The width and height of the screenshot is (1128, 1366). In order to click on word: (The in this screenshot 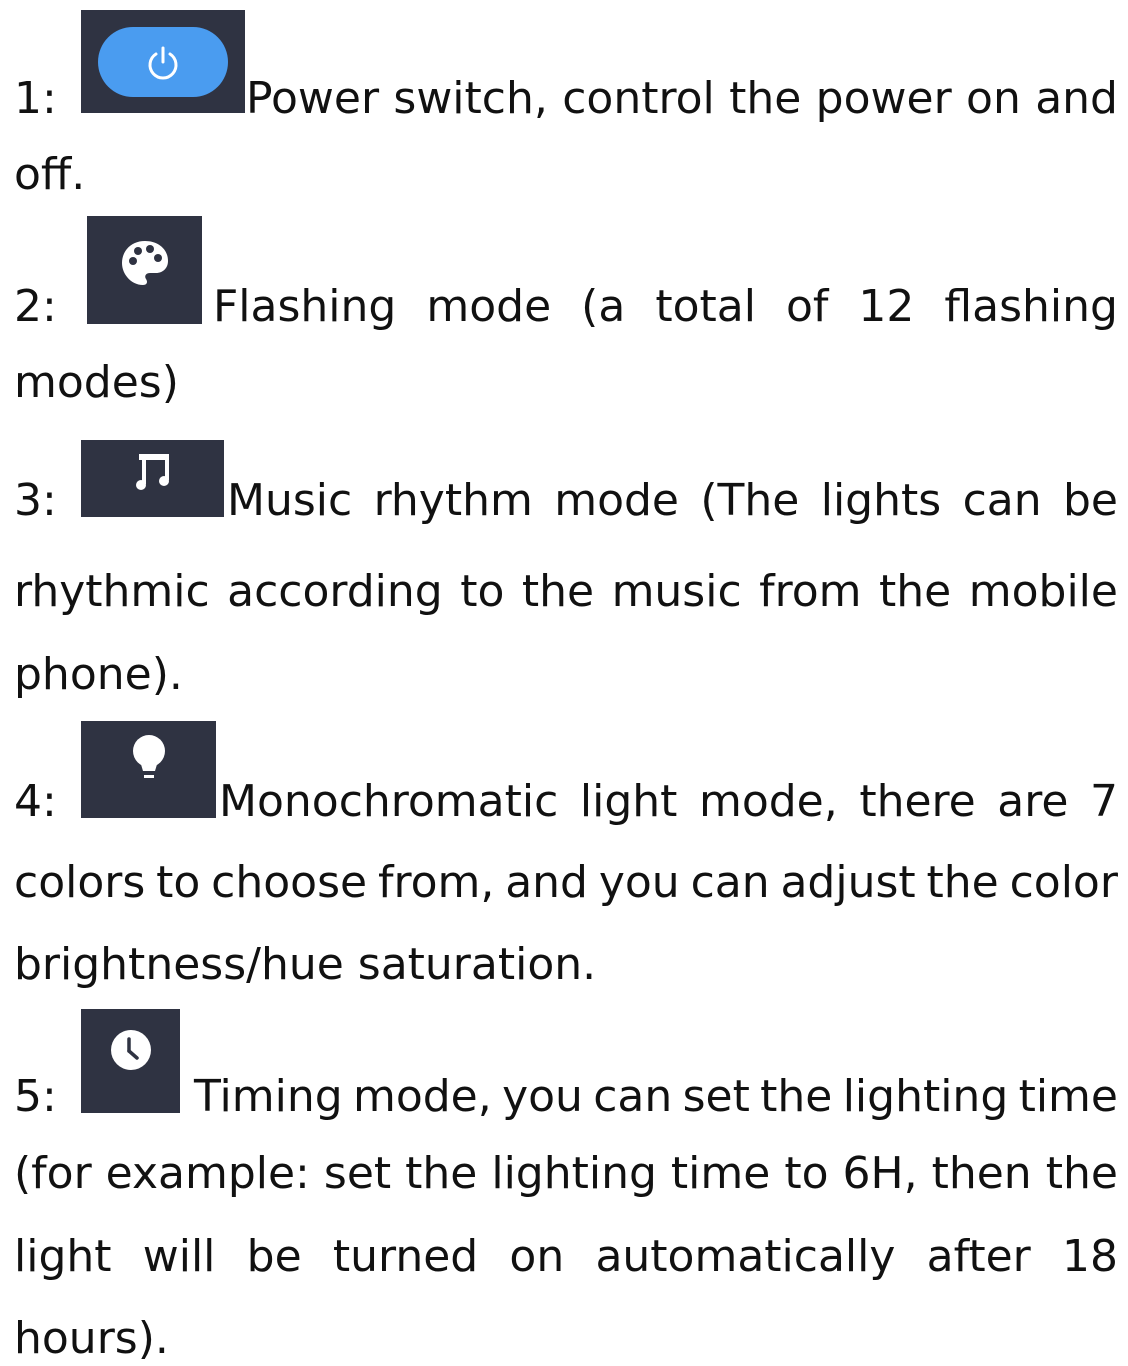, I will do `click(750, 500)`.